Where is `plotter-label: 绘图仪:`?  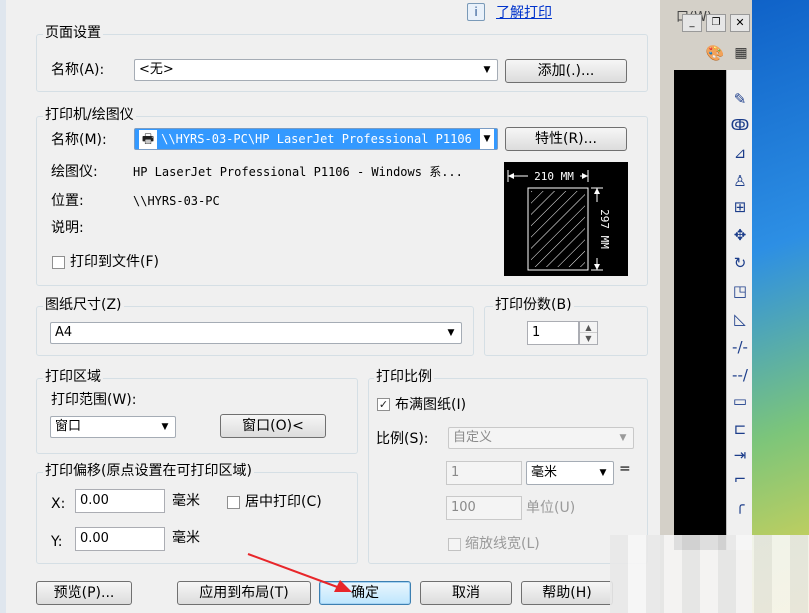 plotter-label: 绘图仪: is located at coordinates (74, 172).